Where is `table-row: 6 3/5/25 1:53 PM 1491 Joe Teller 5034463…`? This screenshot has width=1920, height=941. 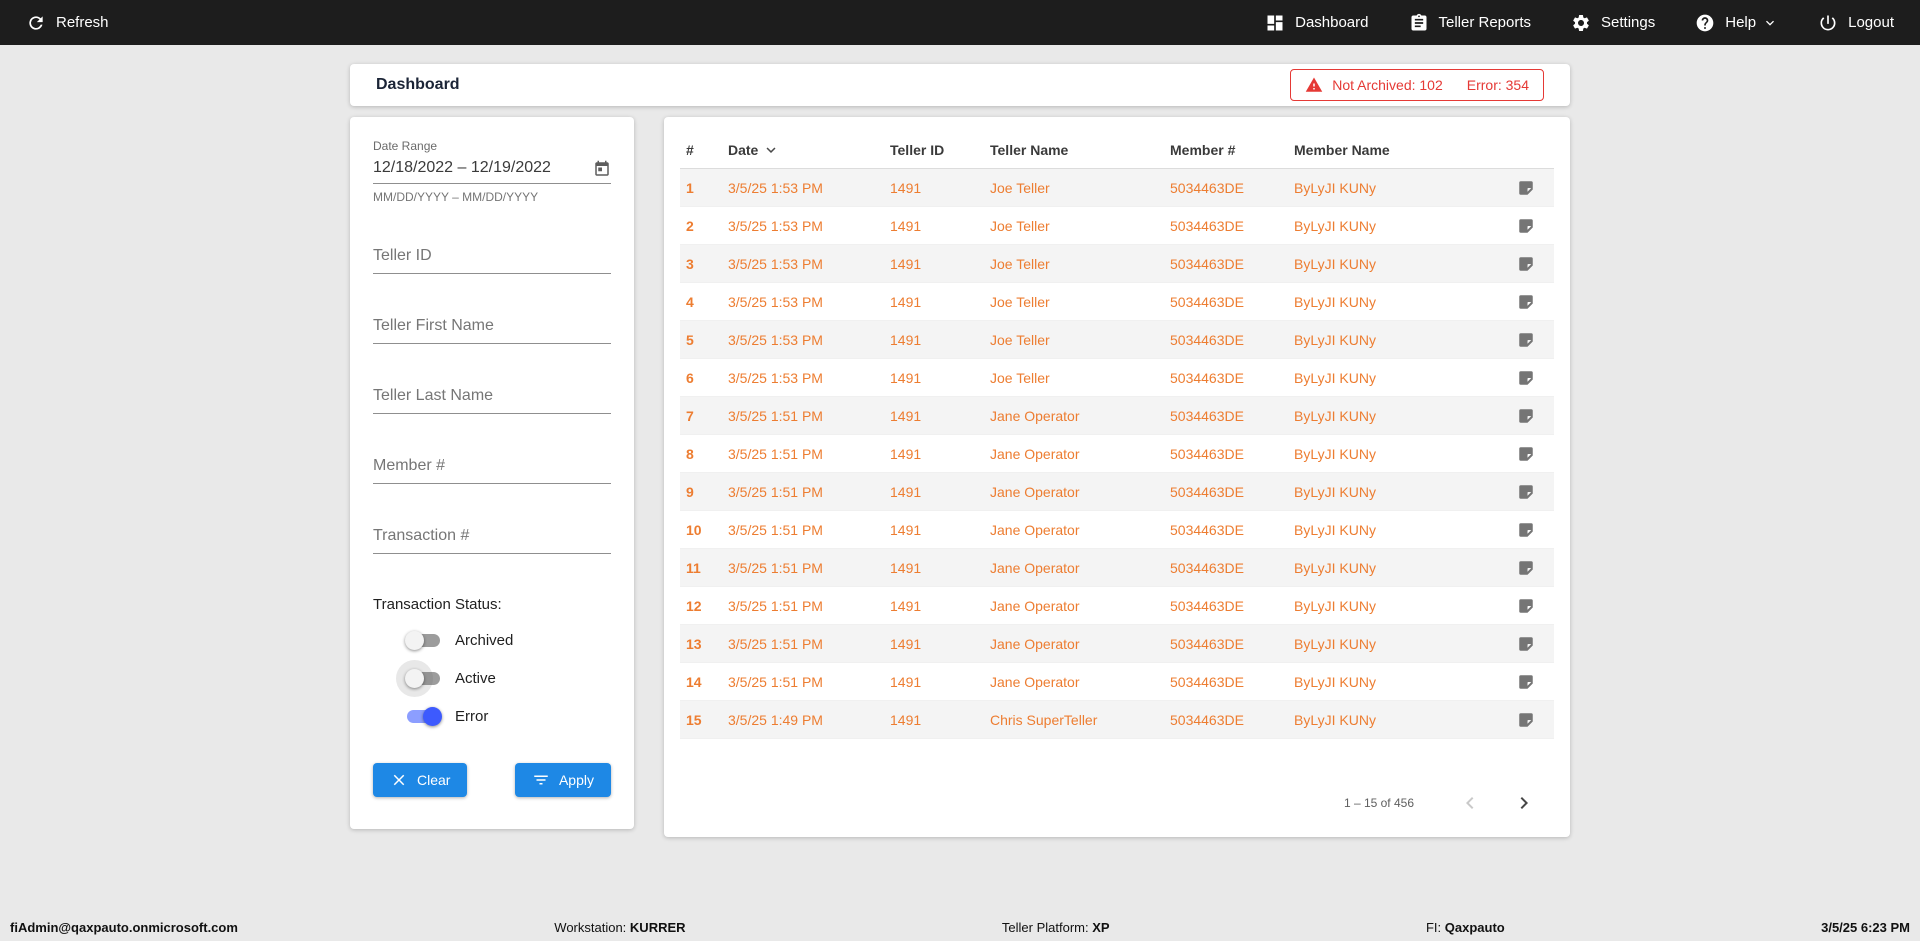
table-row: 6 3/5/25 1:53 PM 1491 Joe Teller 5034463… is located at coordinates (1117, 378).